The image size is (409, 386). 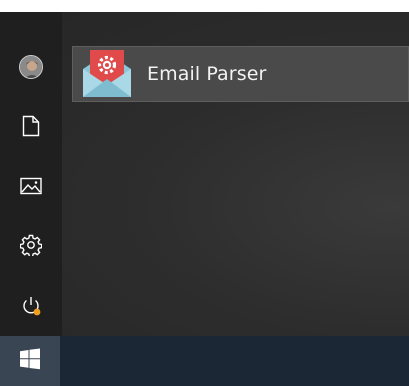 I want to click on document-icon, so click(x=31, y=126).